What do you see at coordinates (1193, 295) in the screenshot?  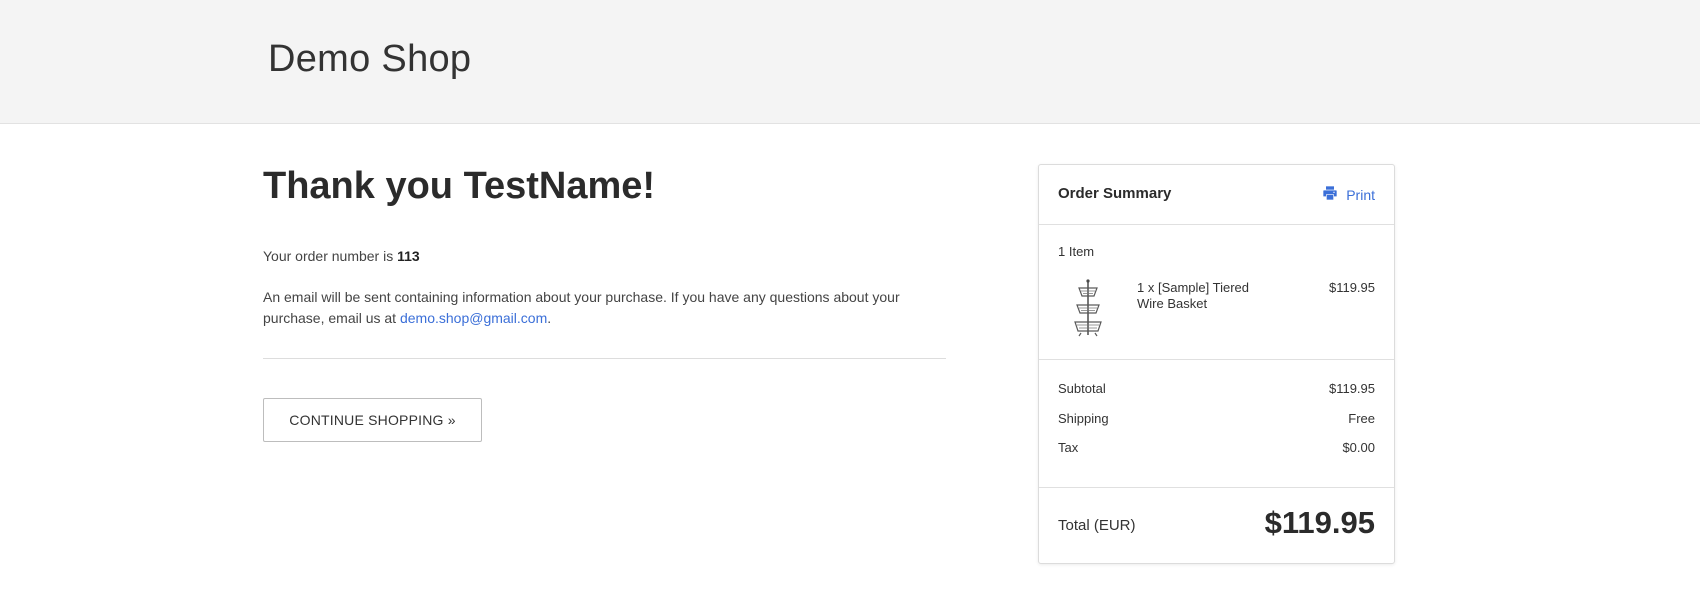 I see `item-name: 1 x [Sample] Tiered Wire Basket` at bounding box center [1193, 295].